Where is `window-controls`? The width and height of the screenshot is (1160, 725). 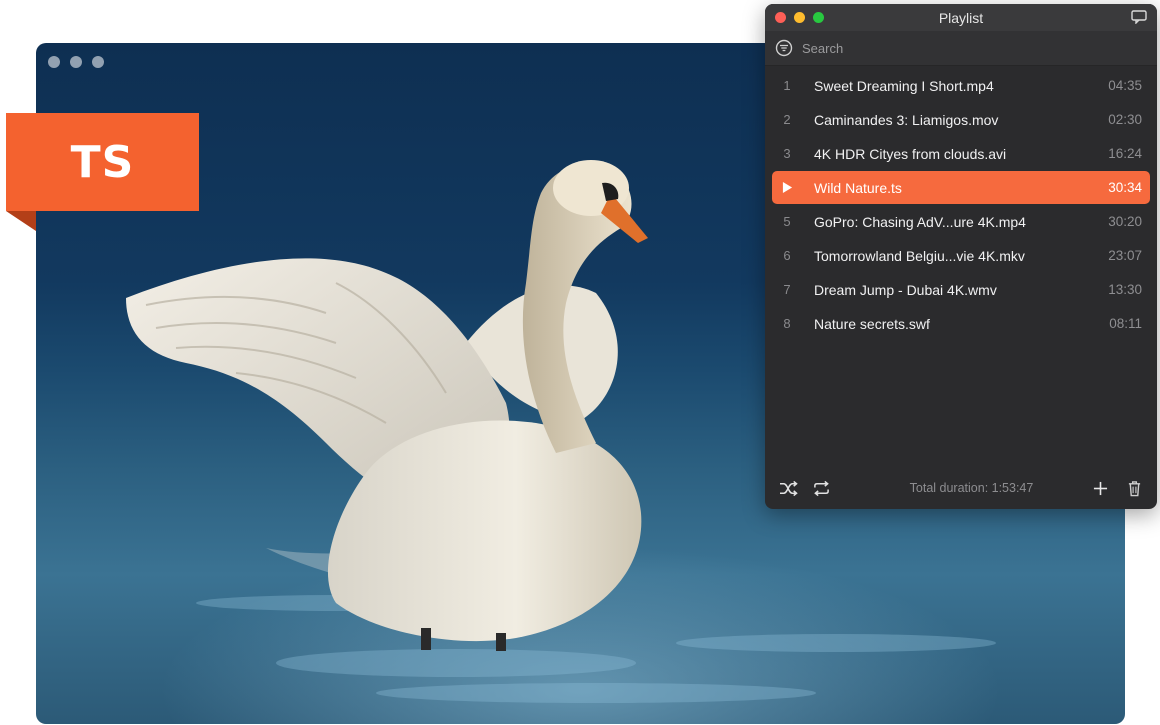
window-controls is located at coordinates (76, 62).